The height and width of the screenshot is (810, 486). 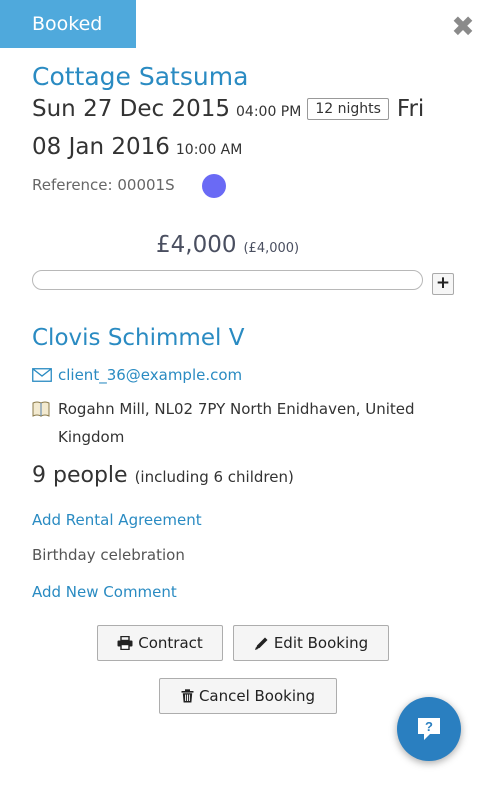 I want to click on address-book-icon, so click(x=41, y=409).